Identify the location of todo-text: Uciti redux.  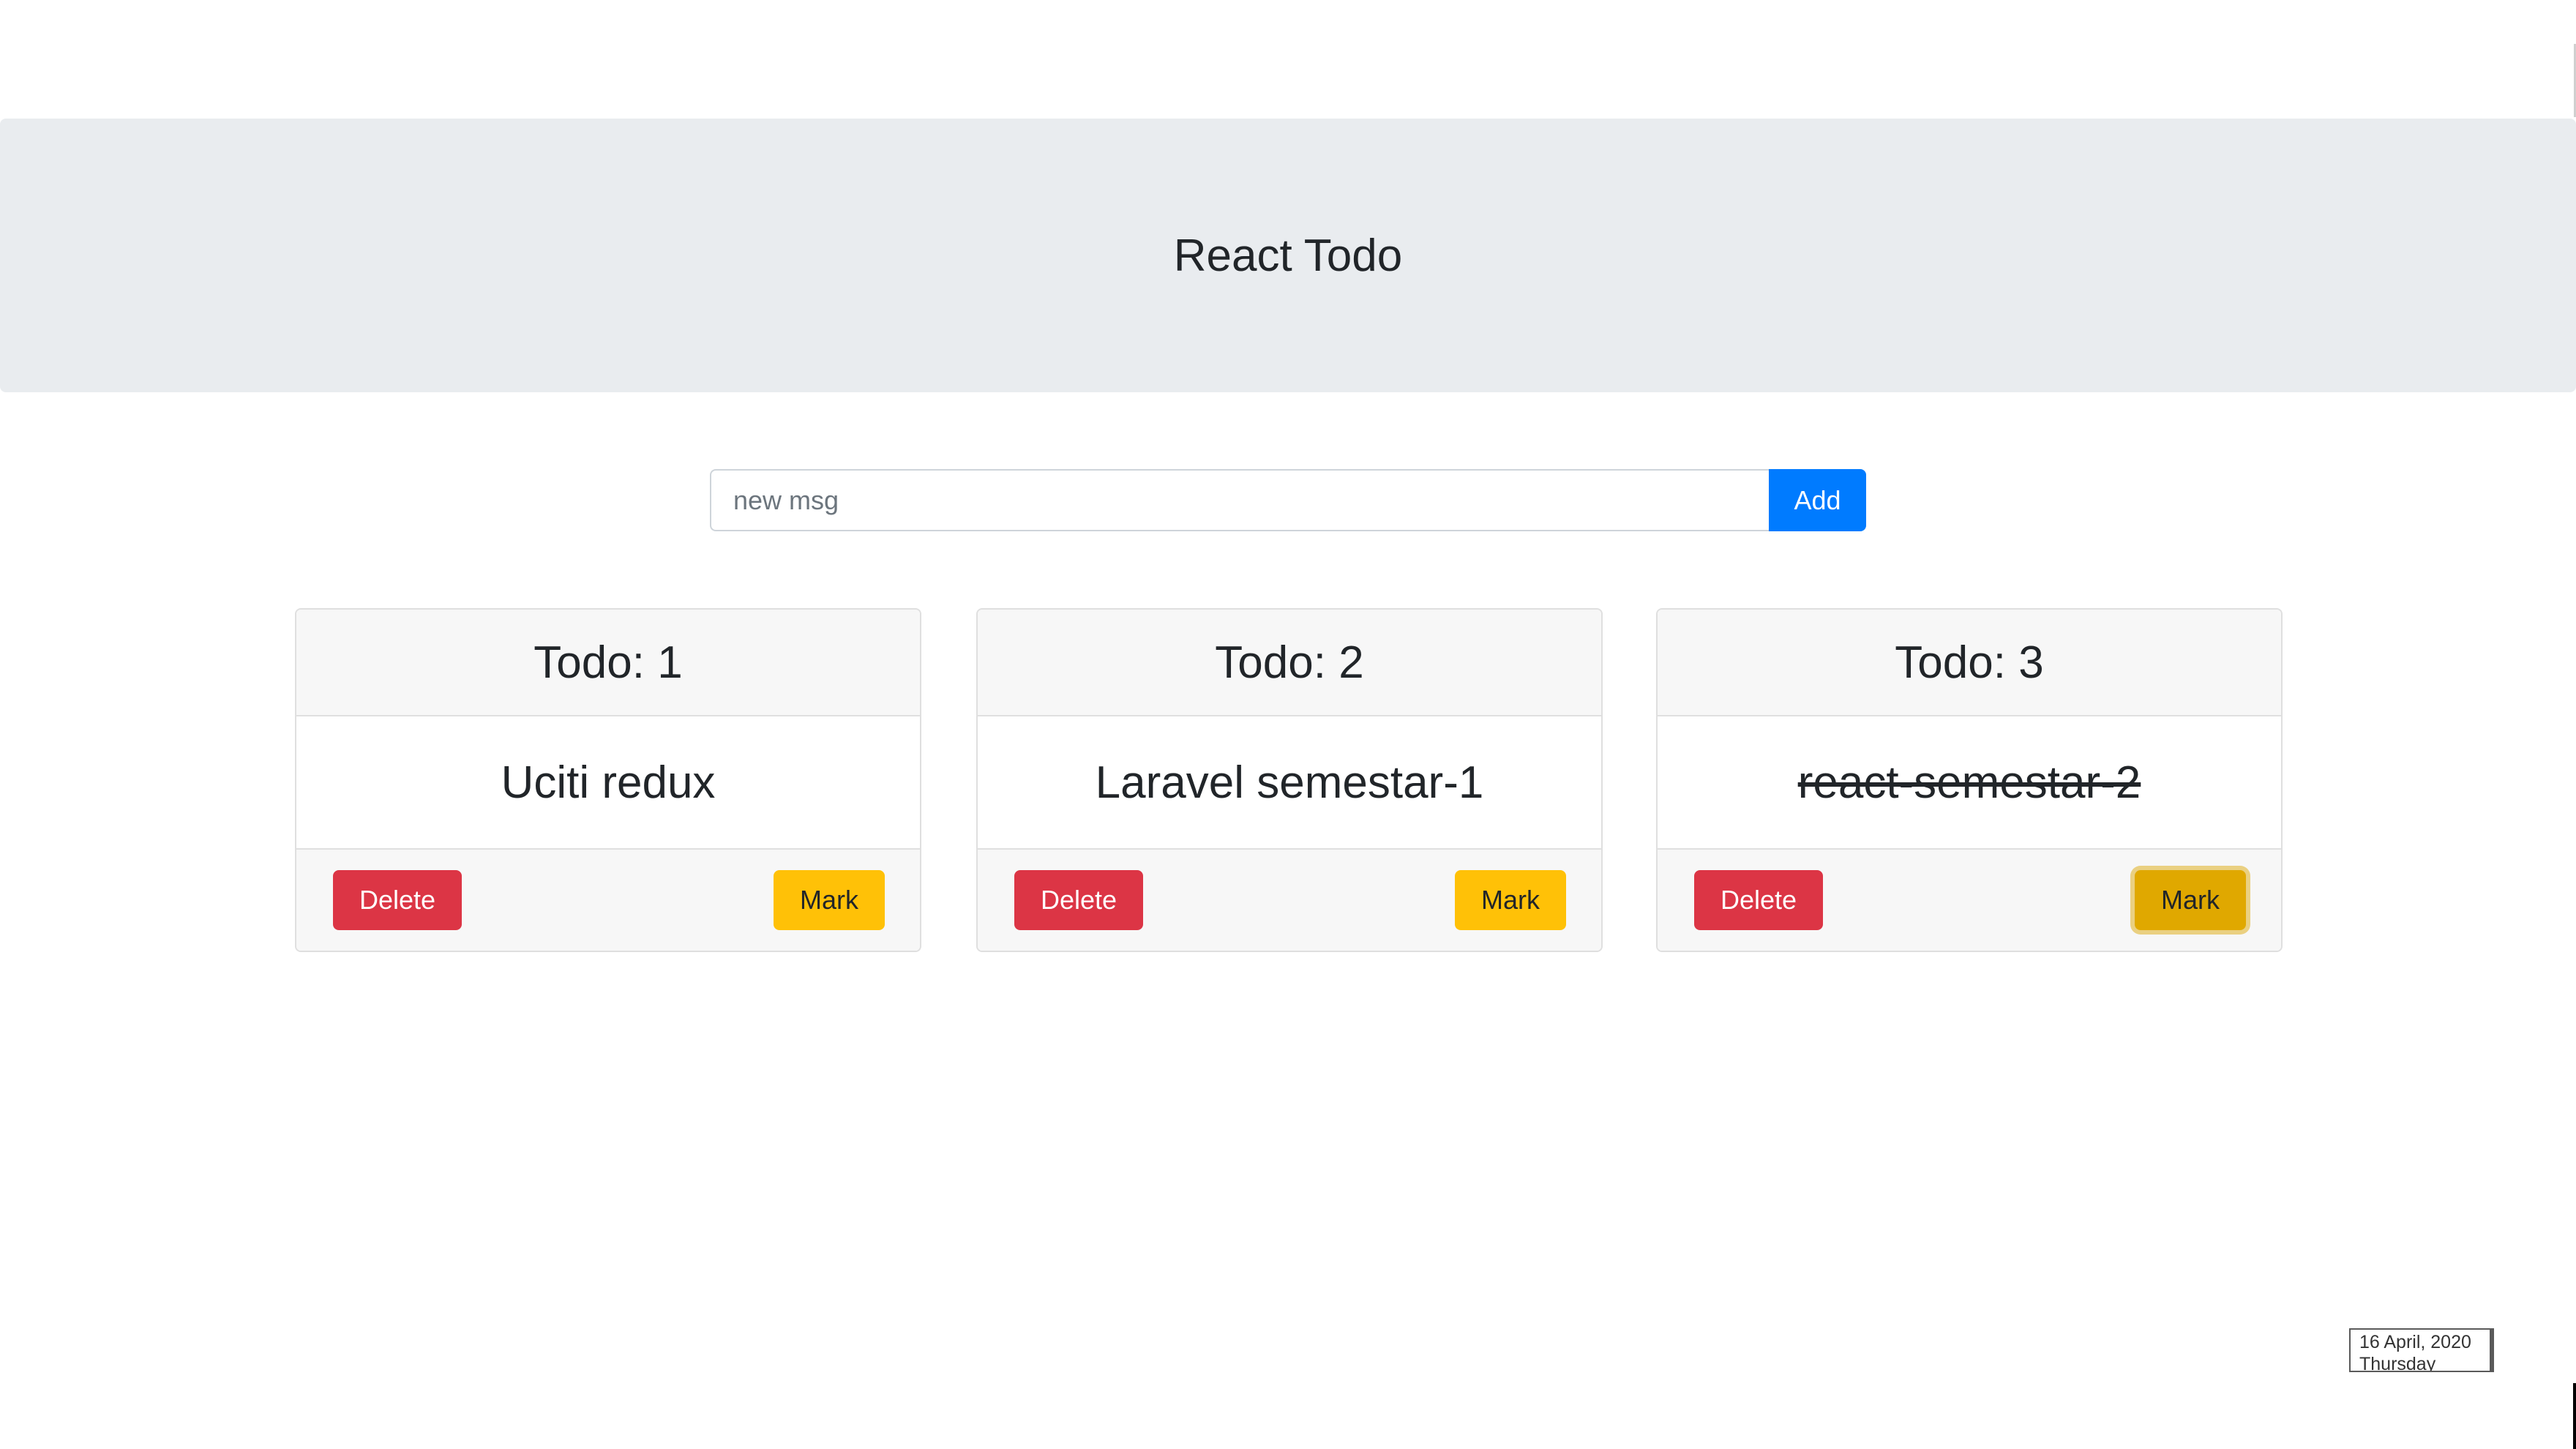
(608, 783).